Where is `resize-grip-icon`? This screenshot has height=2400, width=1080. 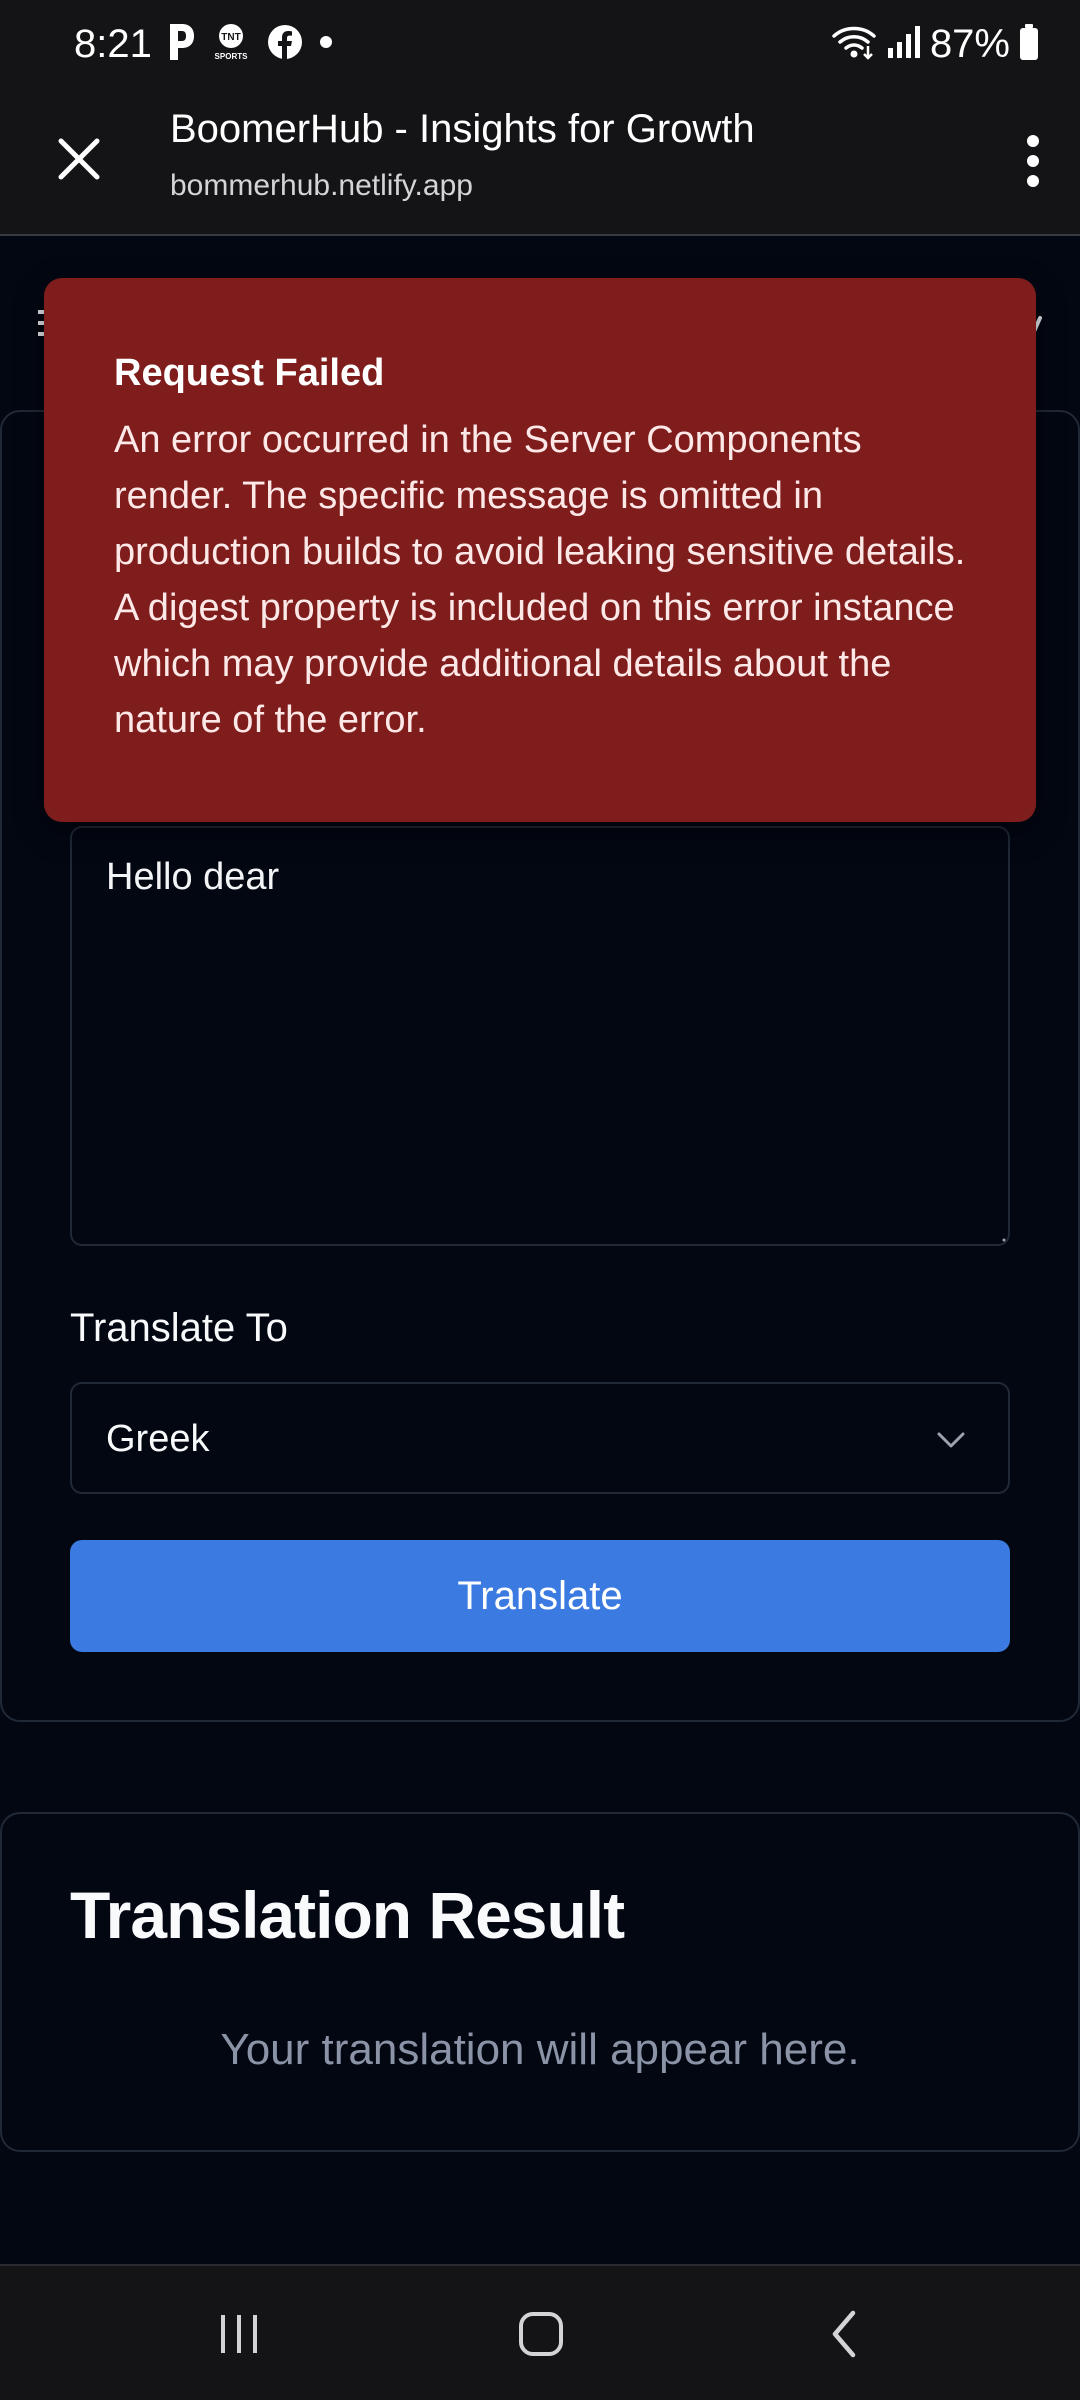 resize-grip-icon is located at coordinates (1002, 1238).